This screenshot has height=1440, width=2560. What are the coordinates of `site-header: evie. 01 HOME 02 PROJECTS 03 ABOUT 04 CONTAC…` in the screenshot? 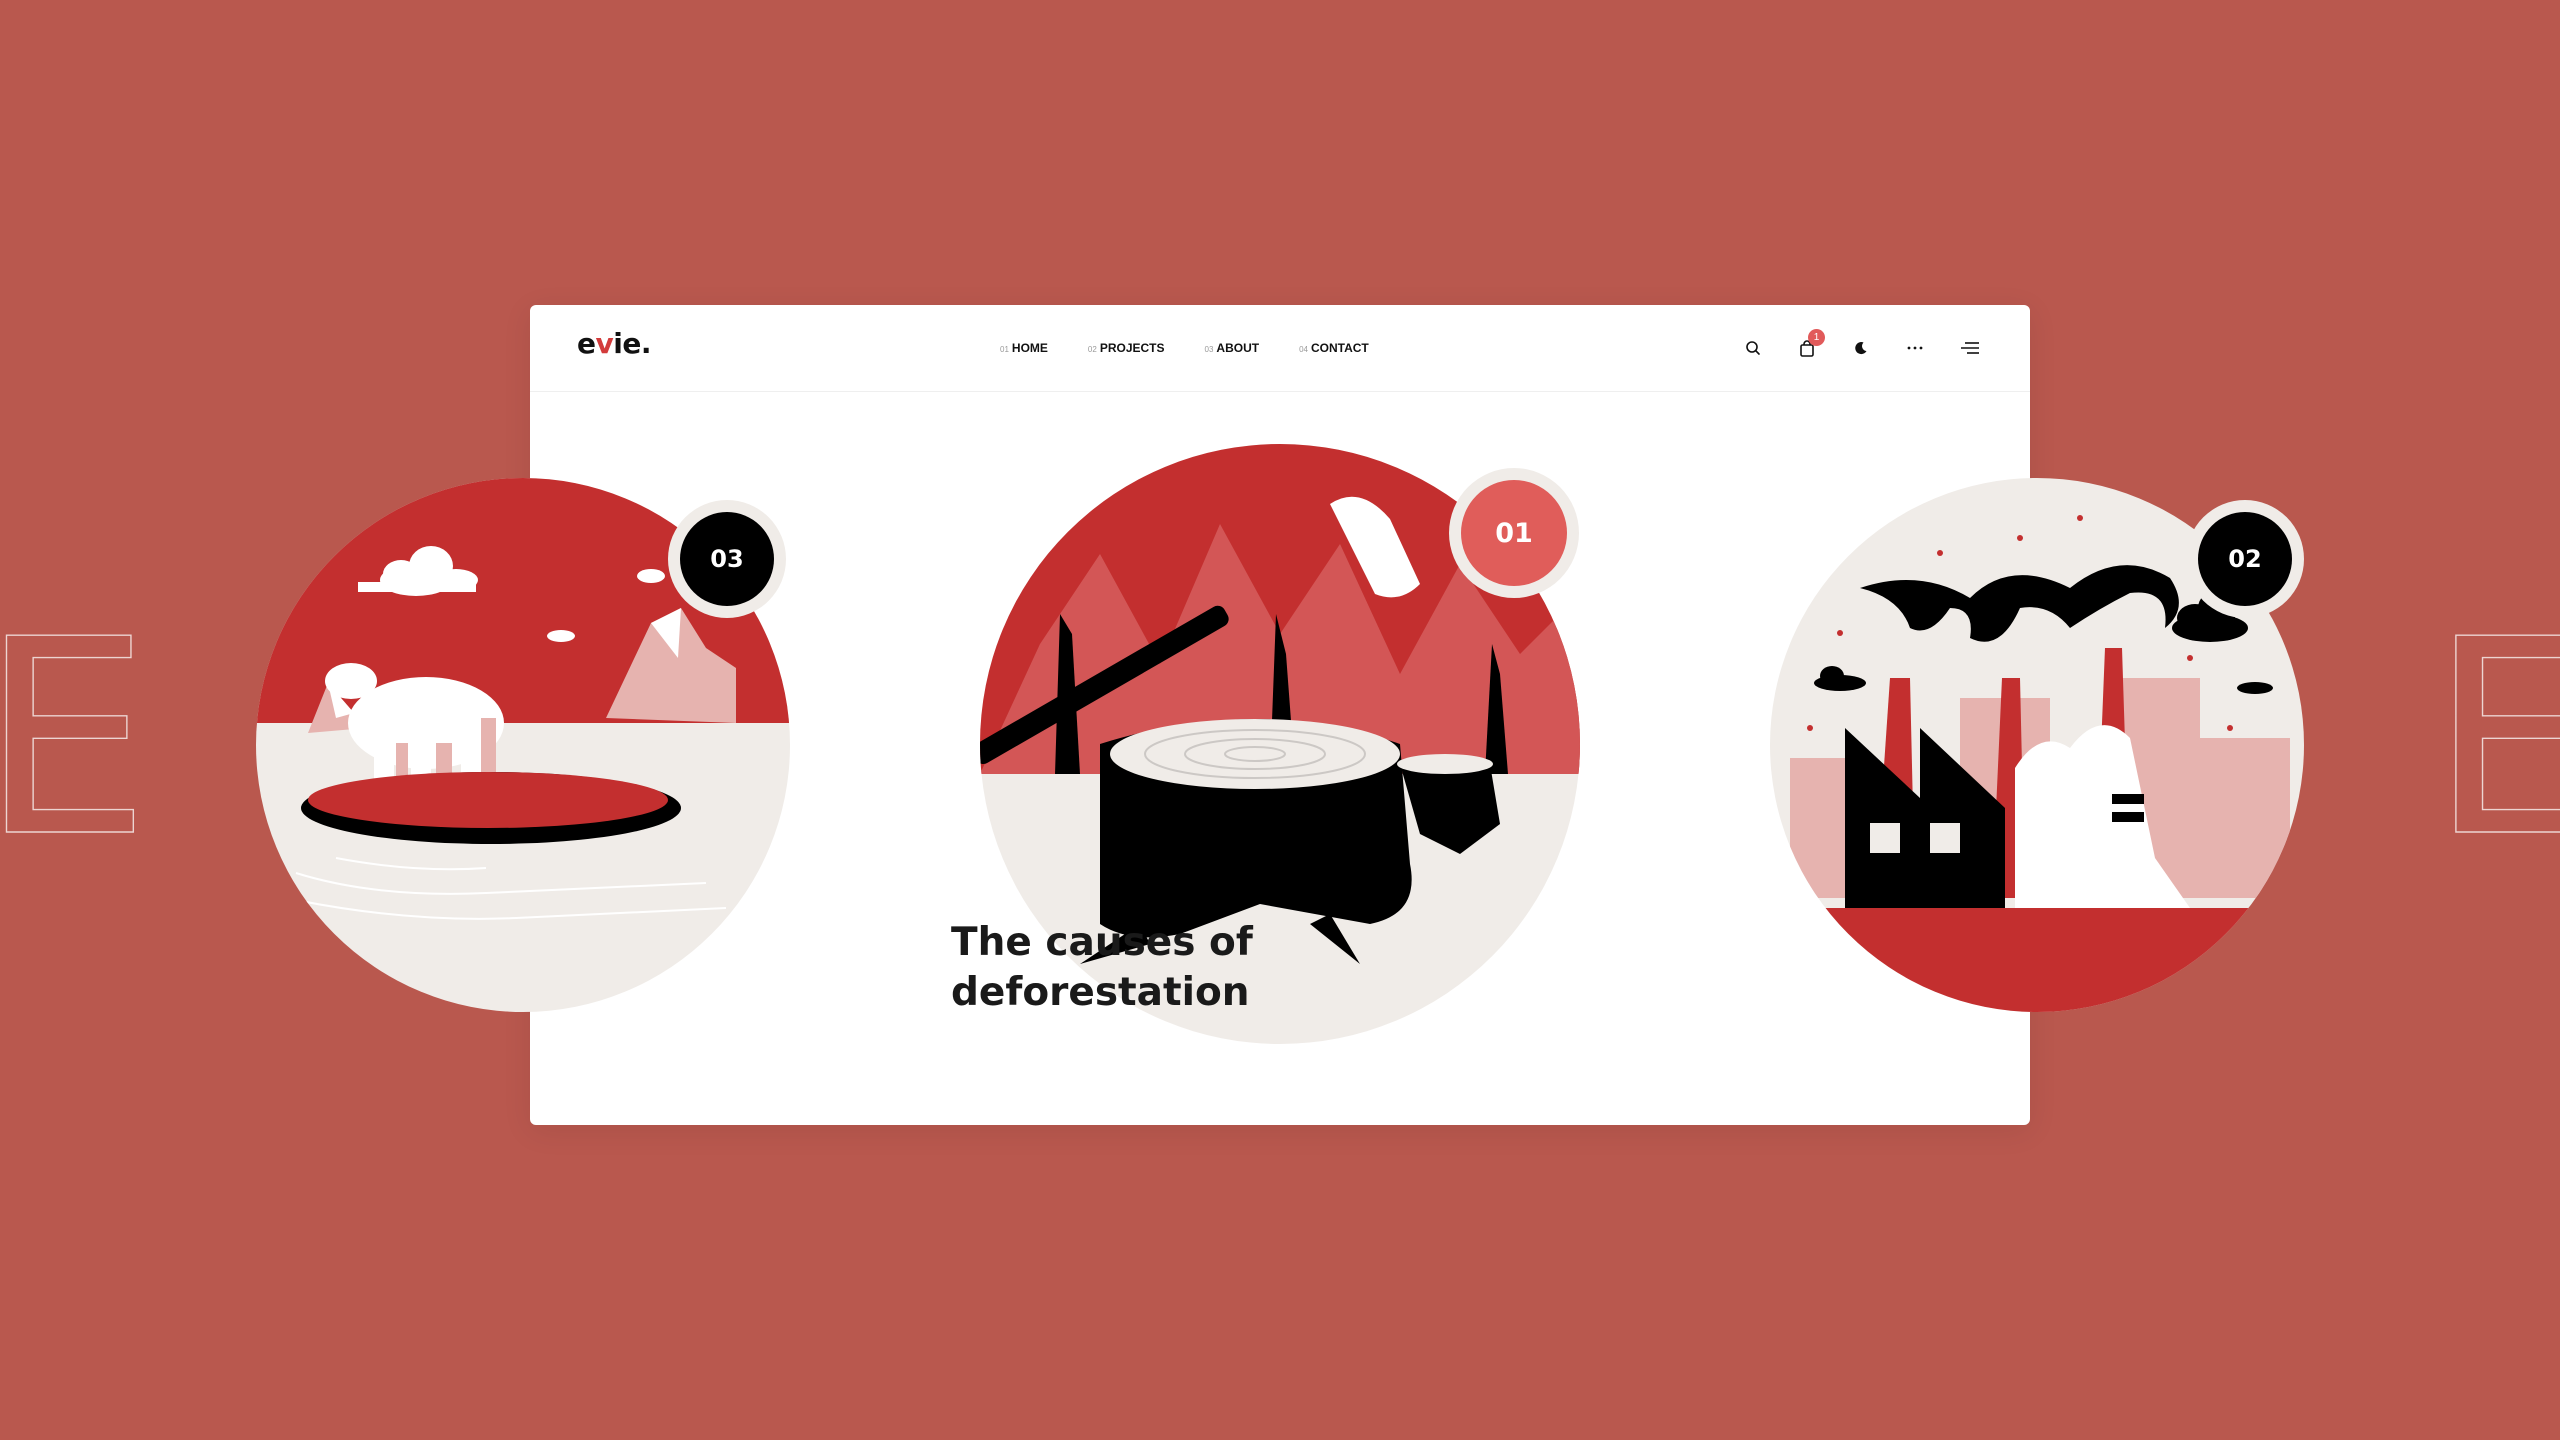 It's located at (1280, 348).